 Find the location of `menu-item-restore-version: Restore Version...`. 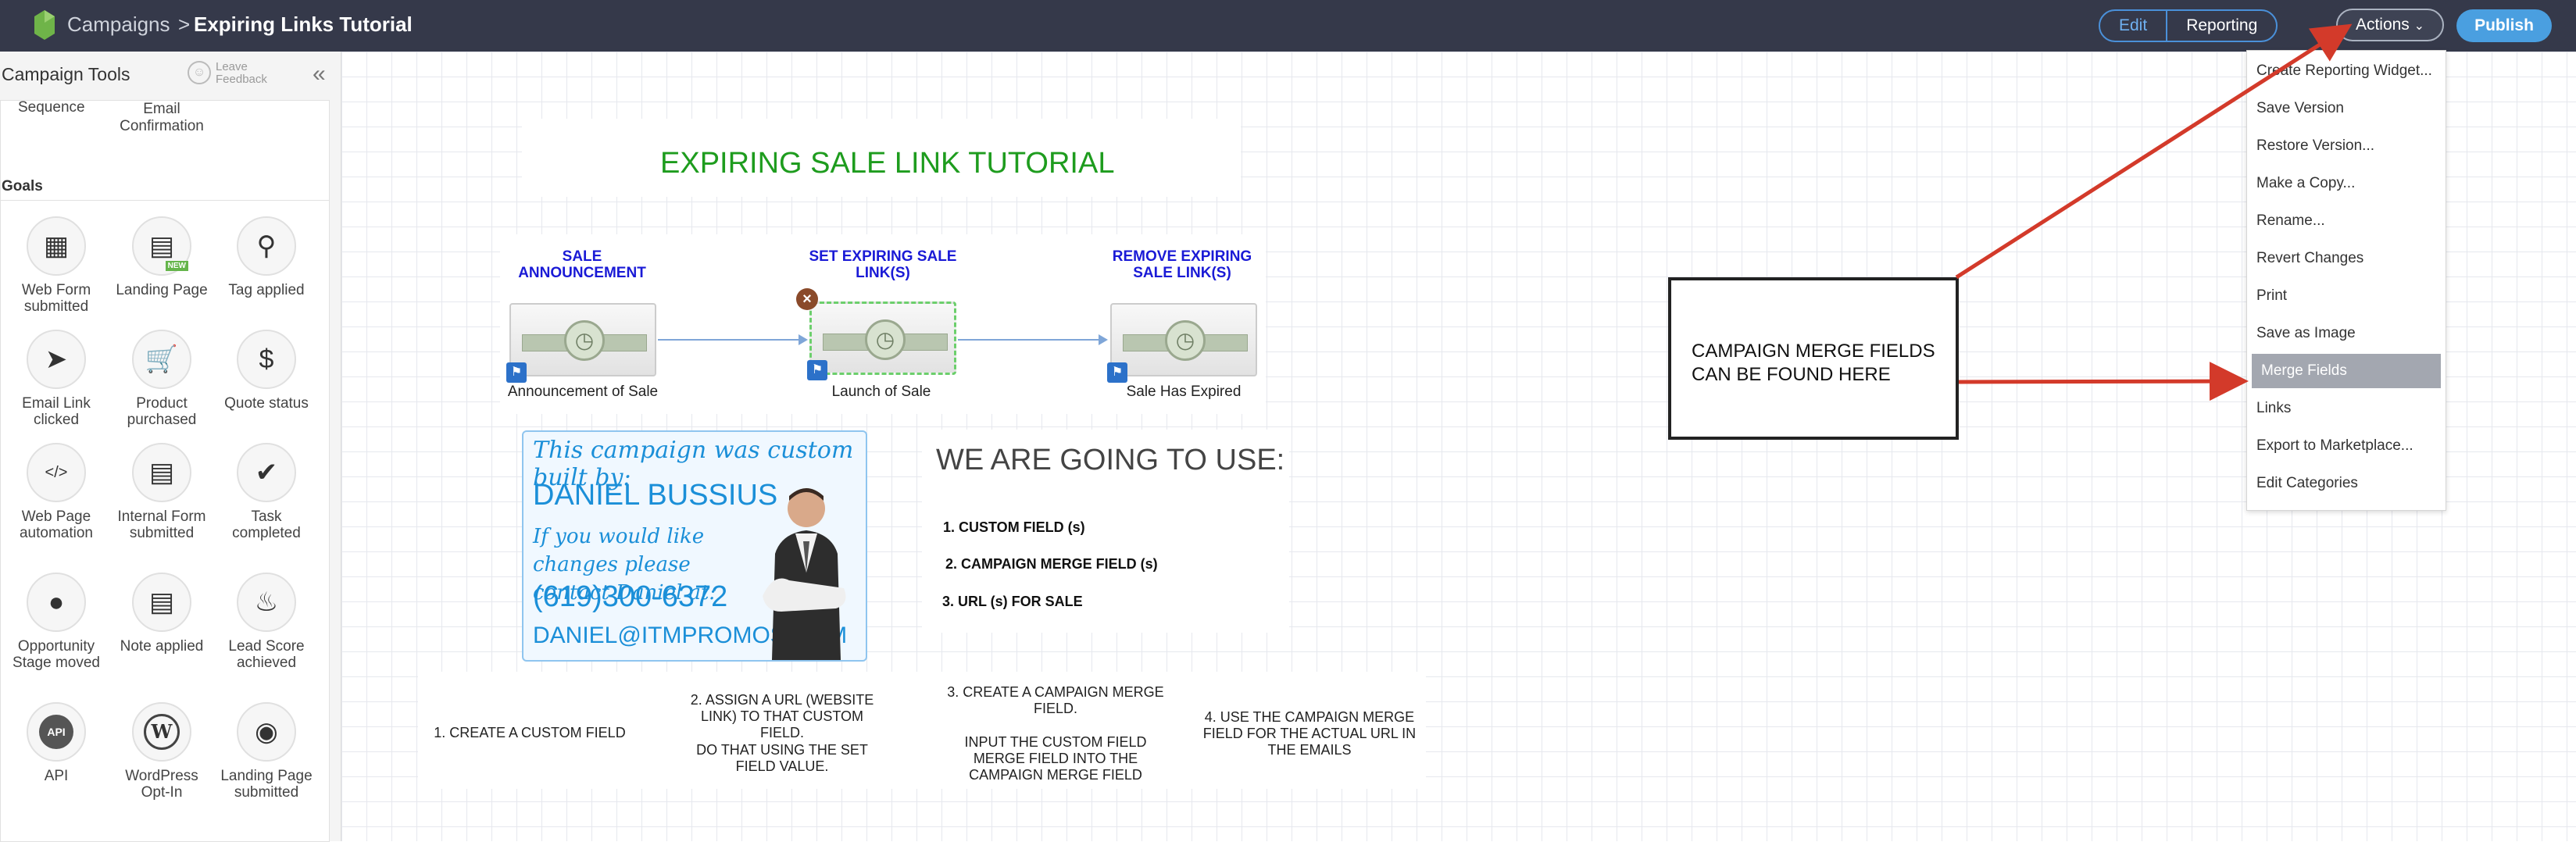

menu-item-restore-version: Restore Version... is located at coordinates (2346, 146).